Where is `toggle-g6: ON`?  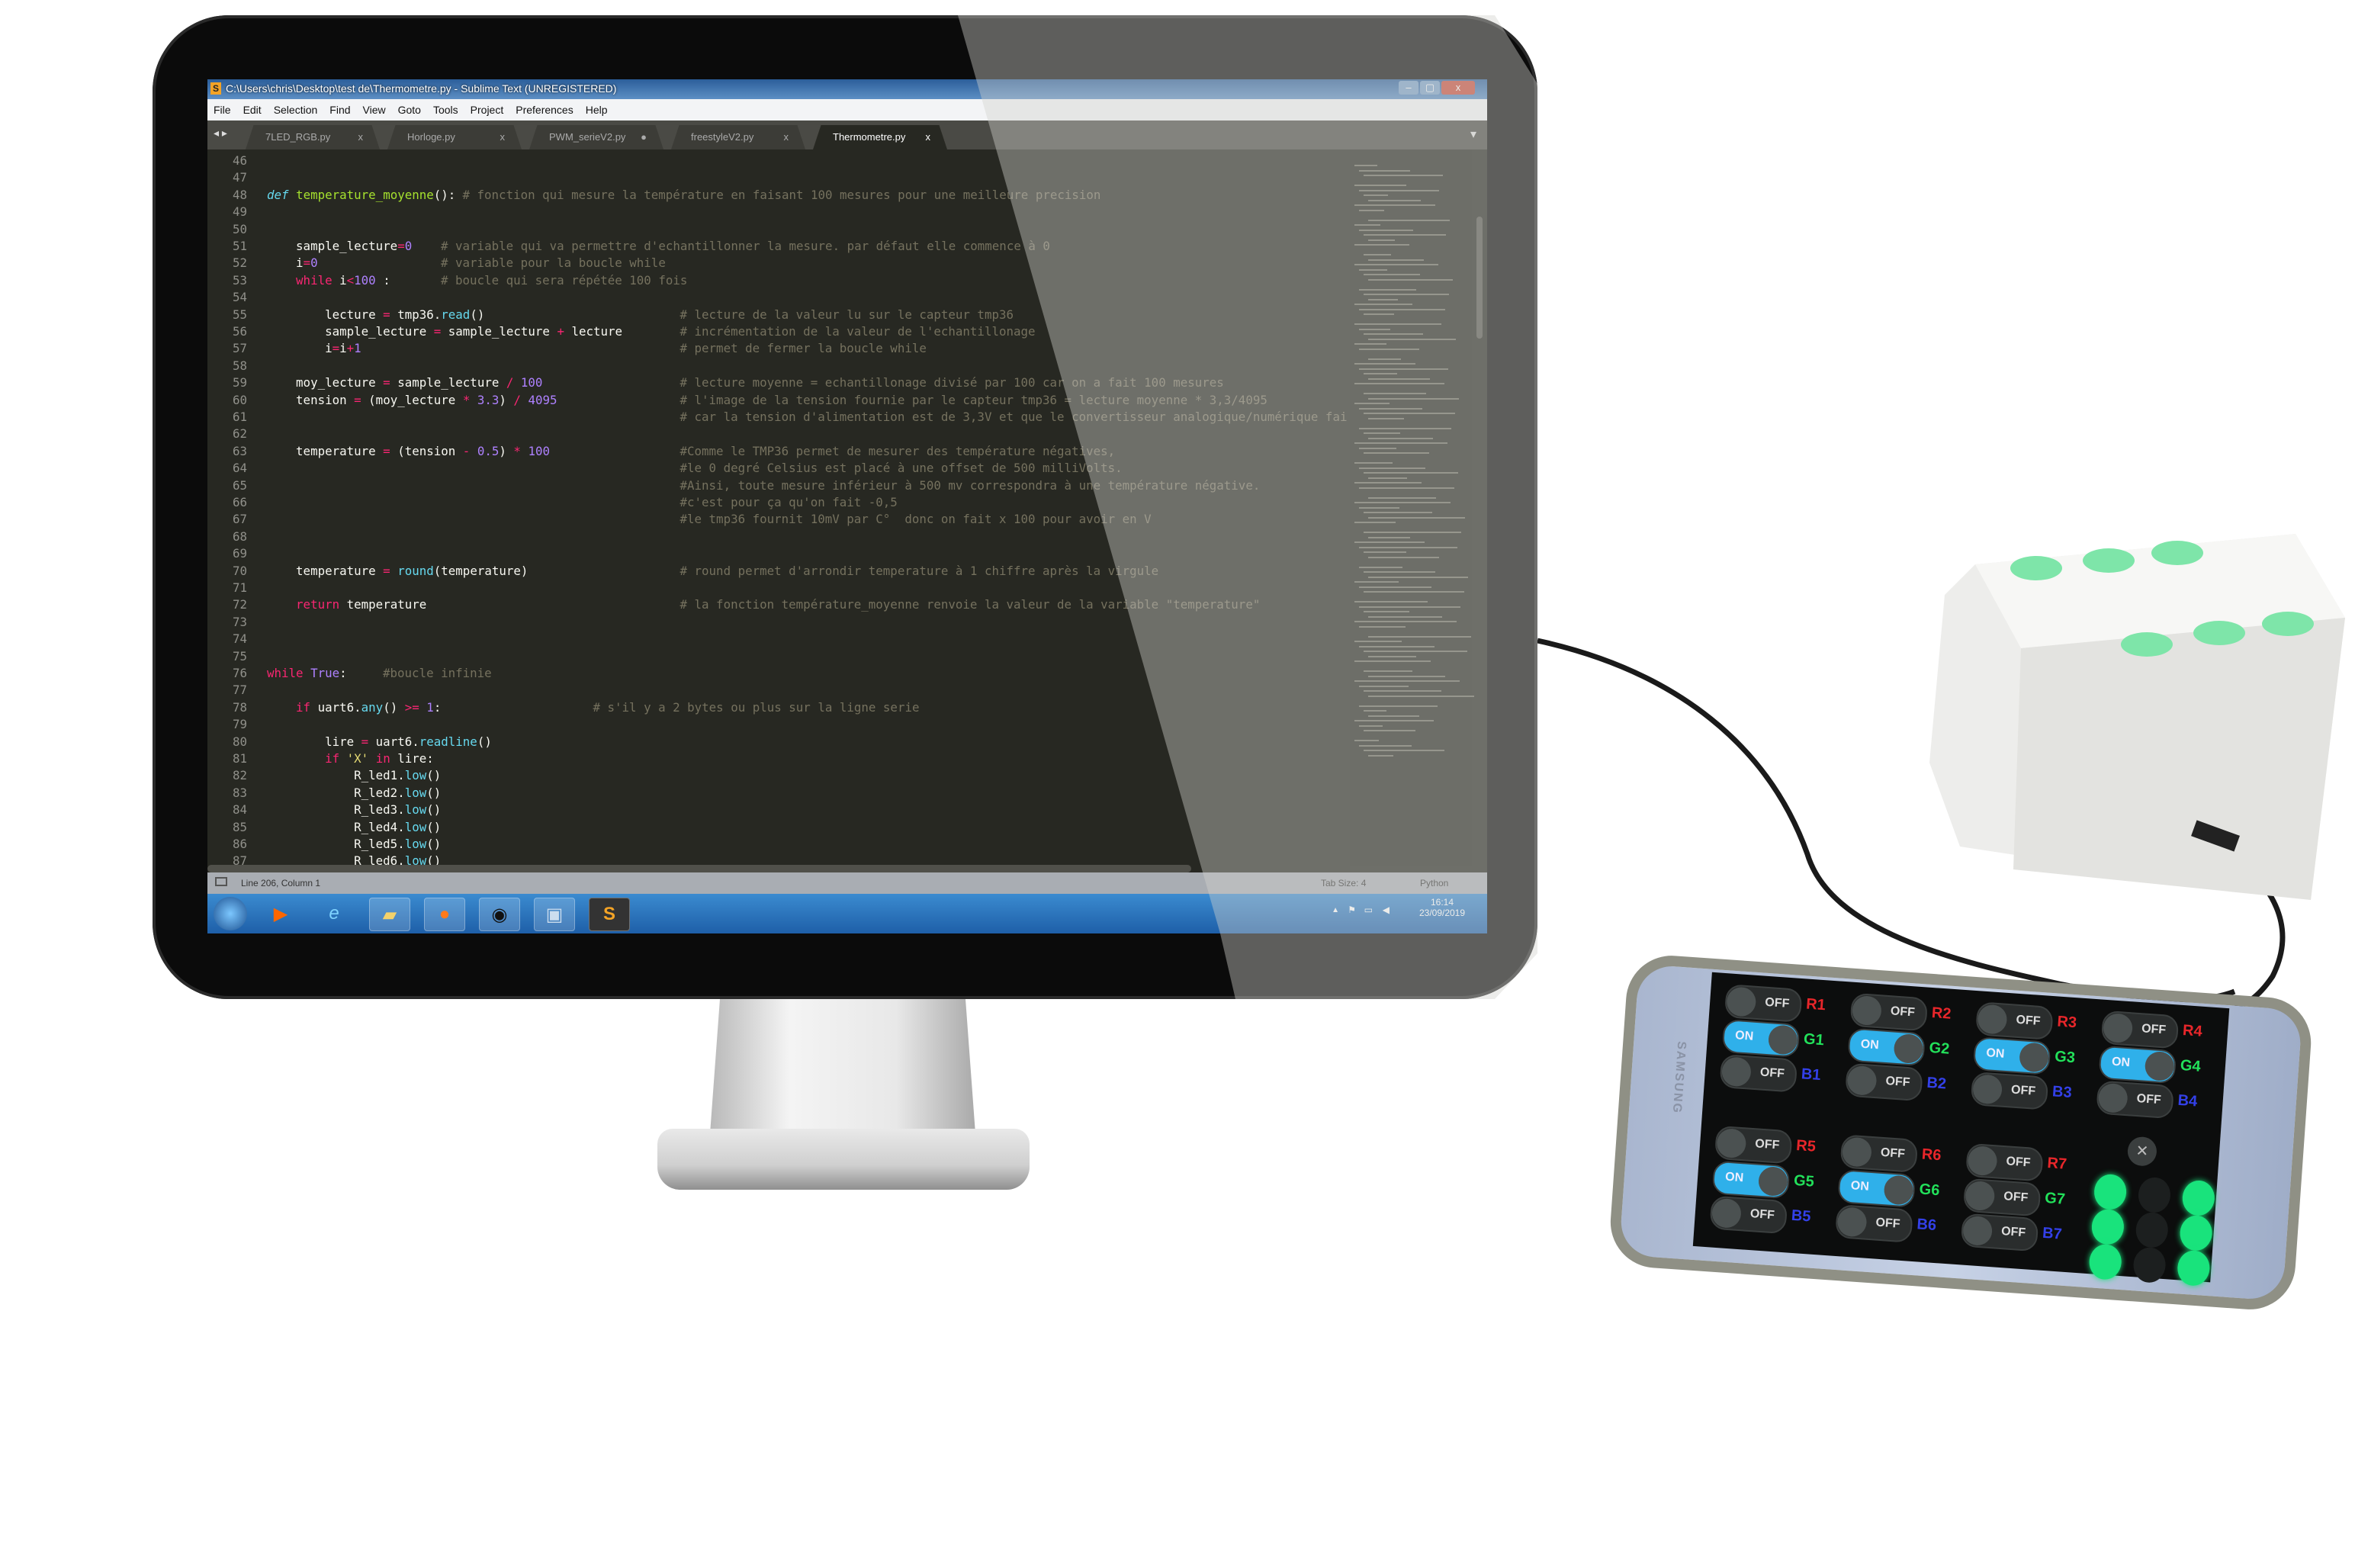
toggle-g6: ON is located at coordinates (1876, 1188).